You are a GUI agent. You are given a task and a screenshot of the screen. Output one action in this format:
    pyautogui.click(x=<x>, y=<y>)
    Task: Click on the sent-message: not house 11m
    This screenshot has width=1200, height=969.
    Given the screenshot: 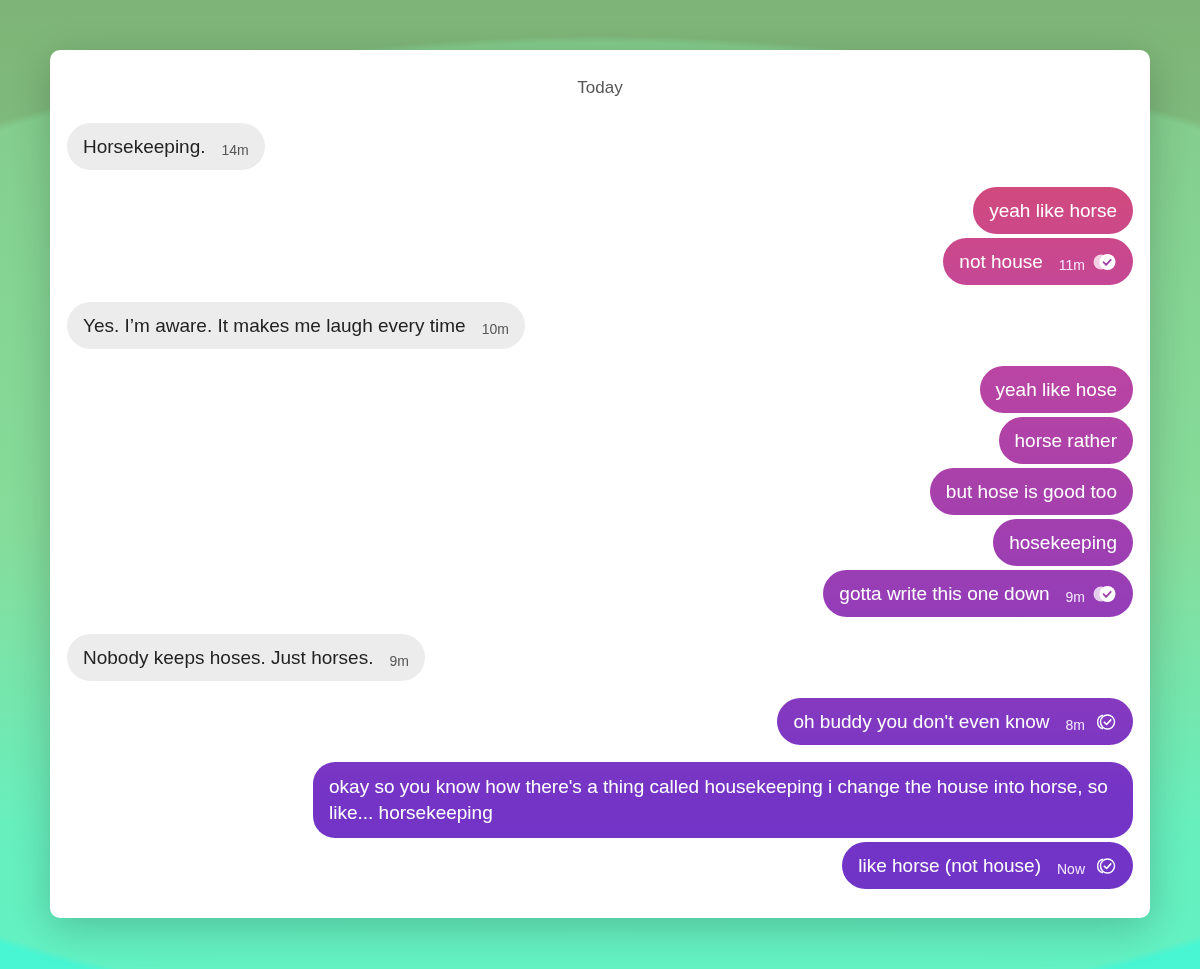 What is the action you would take?
    pyautogui.click(x=1038, y=261)
    